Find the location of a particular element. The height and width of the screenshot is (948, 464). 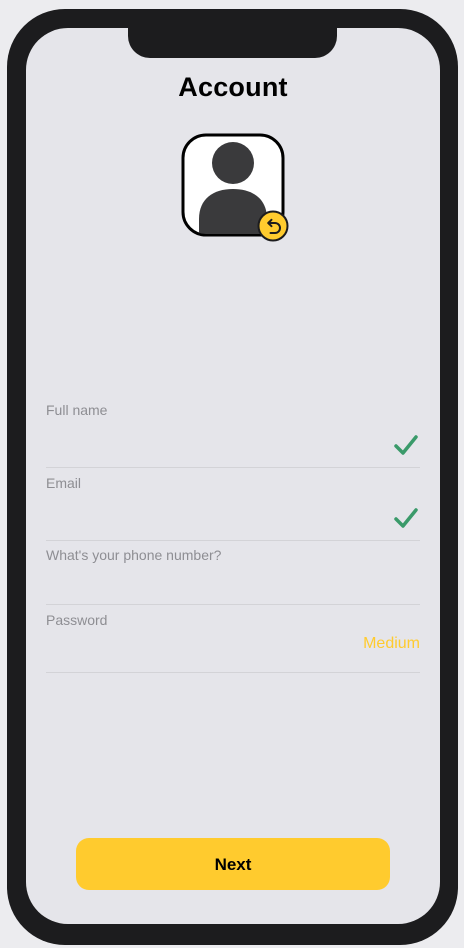

phone-input is located at coordinates (211, 585).